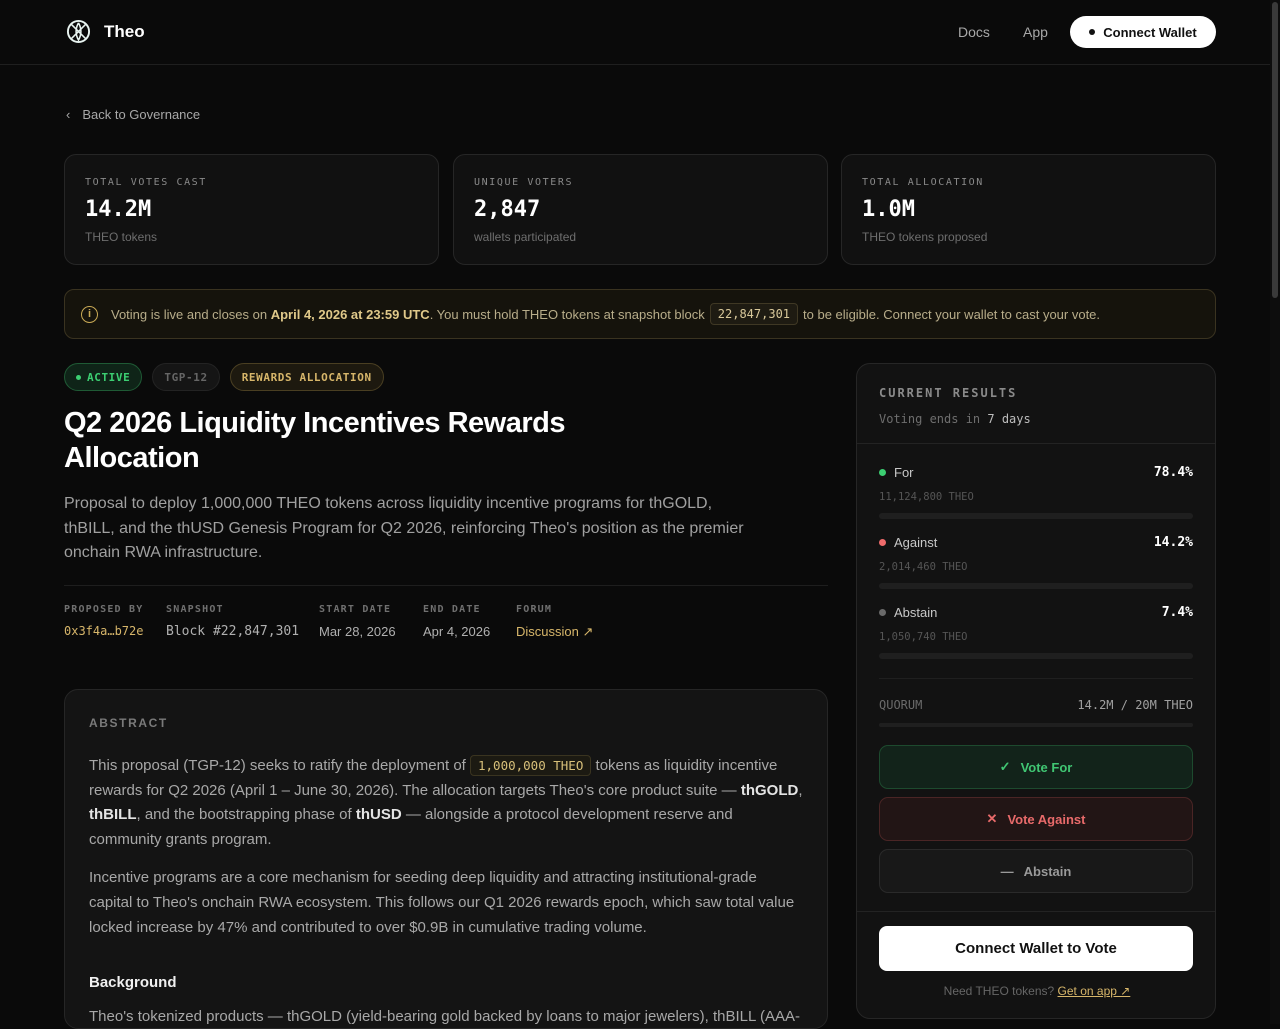 This screenshot has height=1029, width=1280. What do you see at coordinates (224, 377) in the screenshot?
I see `proposal-badges: ACTIVE TGP-12 REWARDS ALLOCATION` at bounding box center [224, 377].